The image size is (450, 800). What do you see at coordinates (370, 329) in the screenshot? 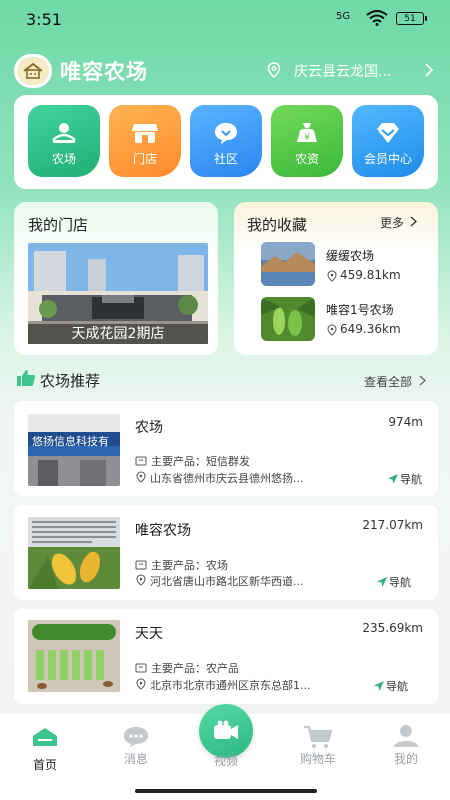
I see `favorite-distance: 649.36km` at bounding box center [370, 329].